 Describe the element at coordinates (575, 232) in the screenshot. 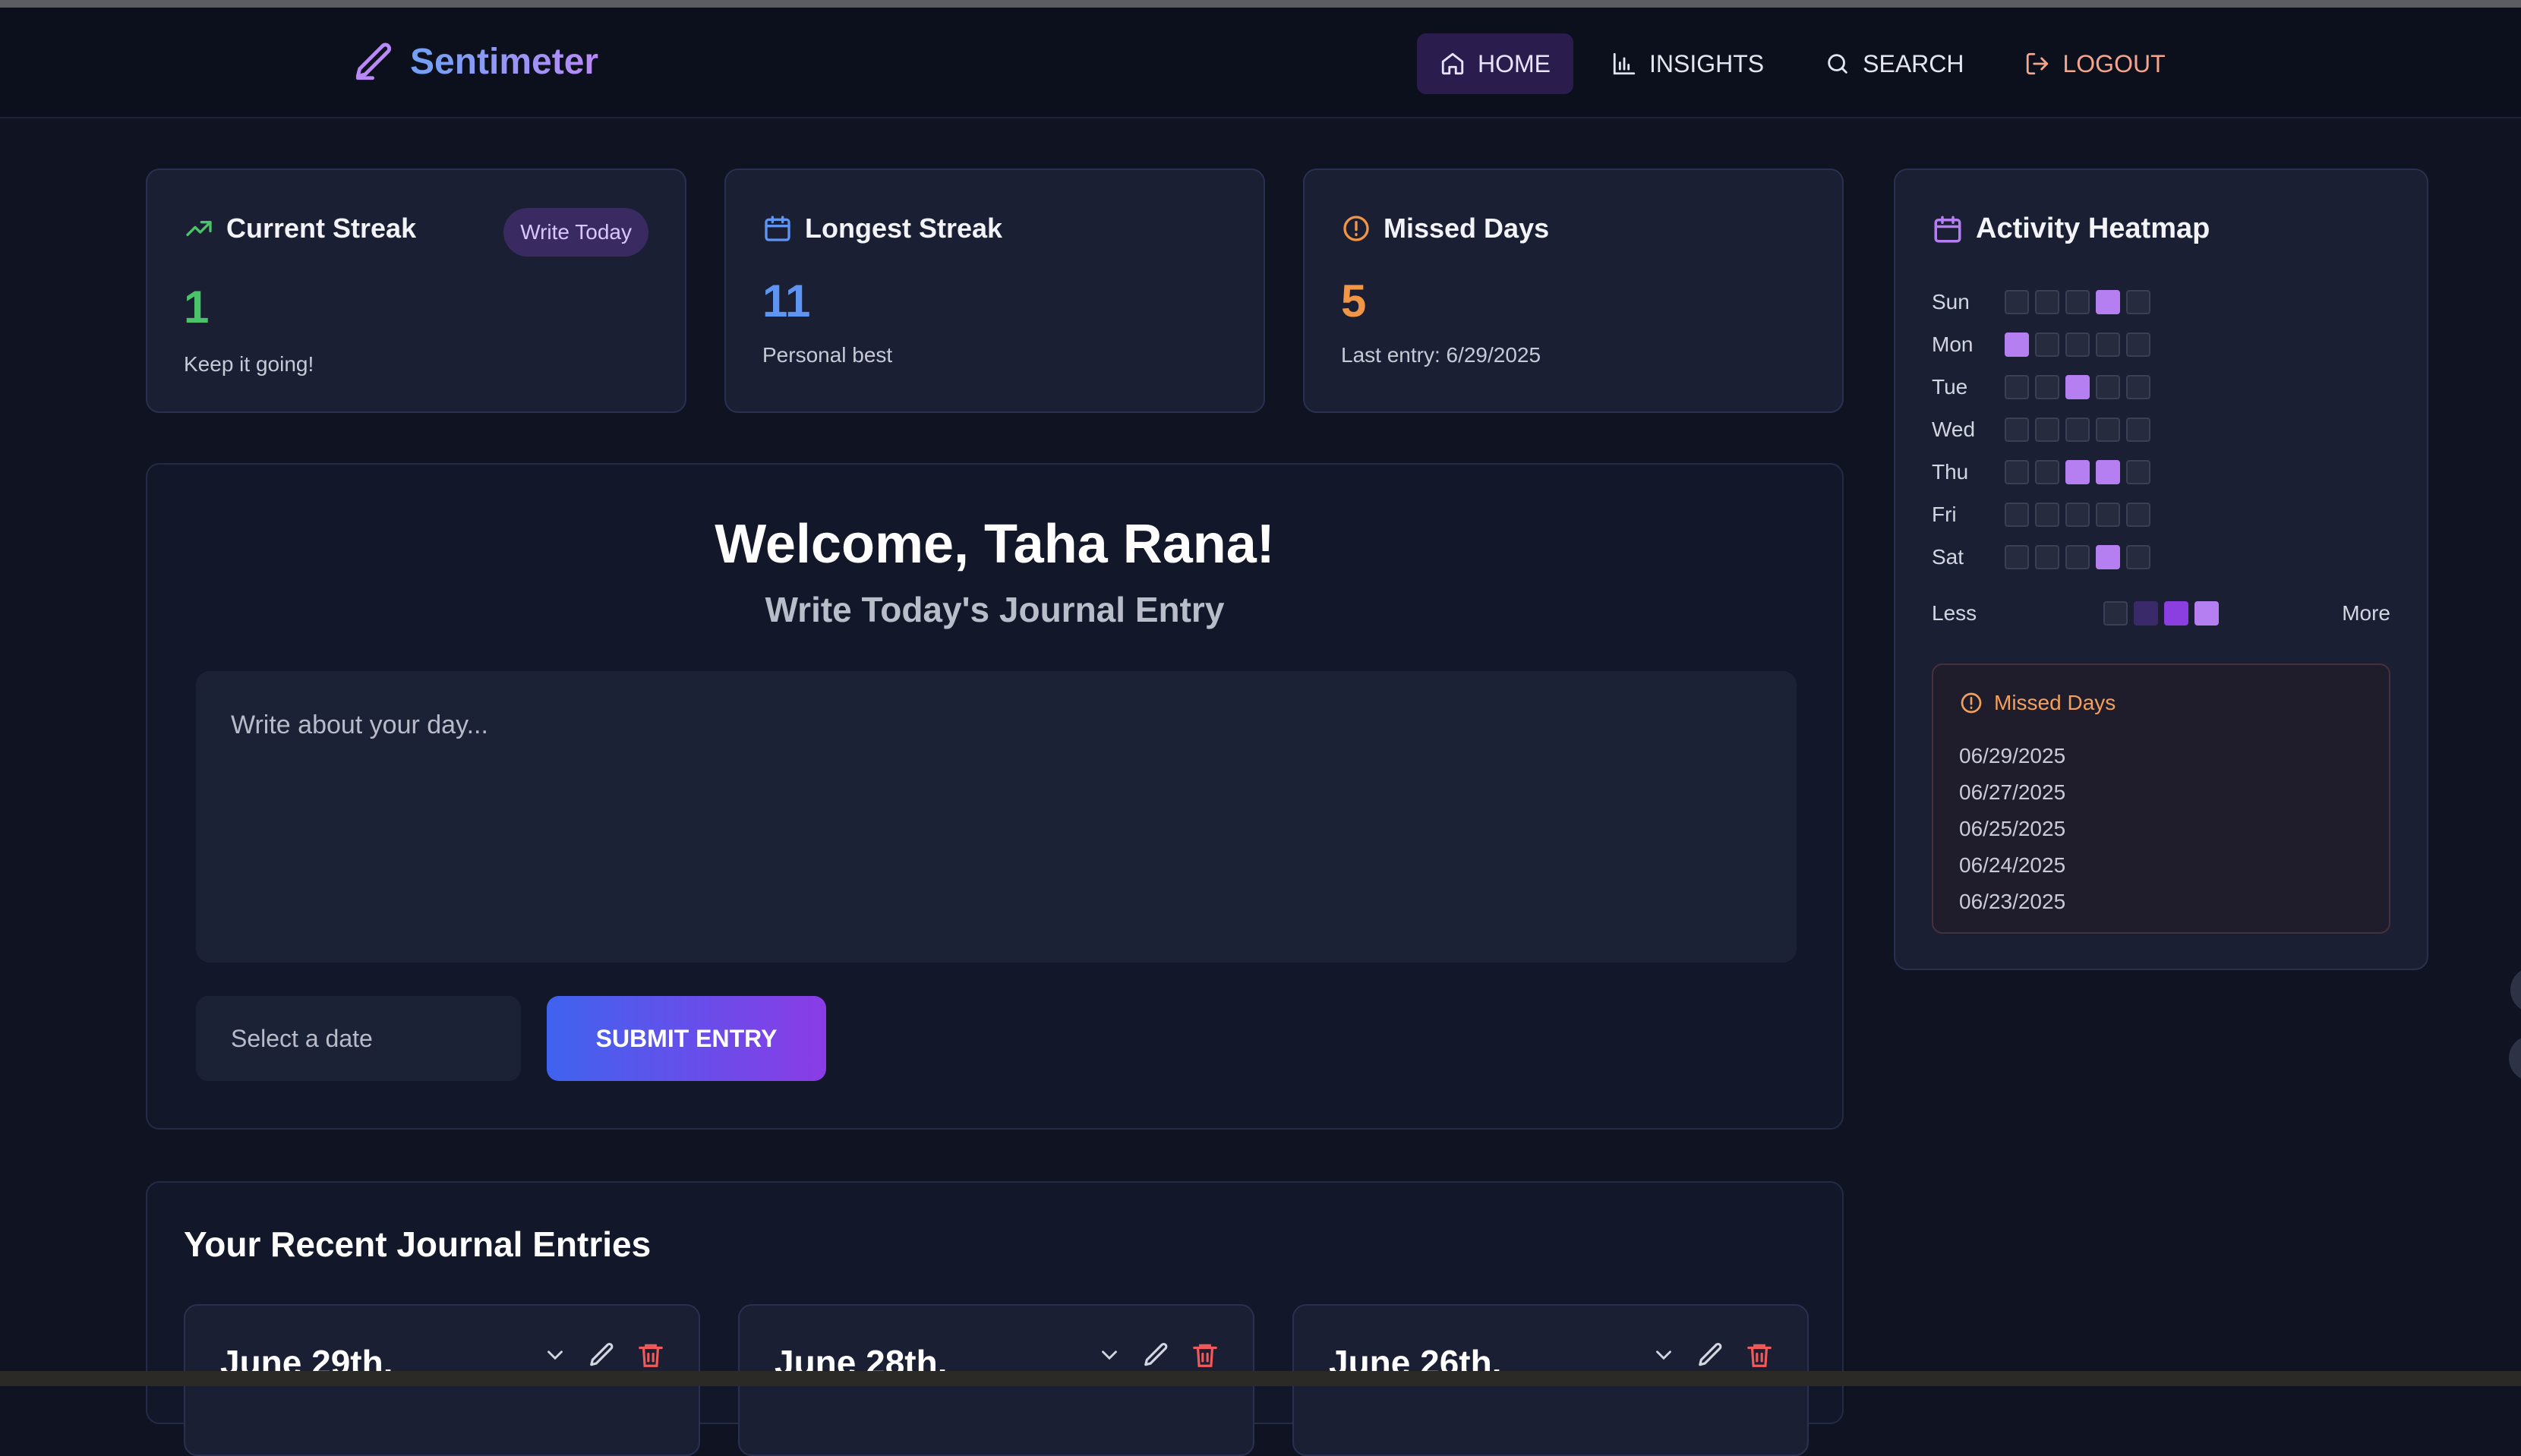

I see `write-today-badge: Write Today` at that location.